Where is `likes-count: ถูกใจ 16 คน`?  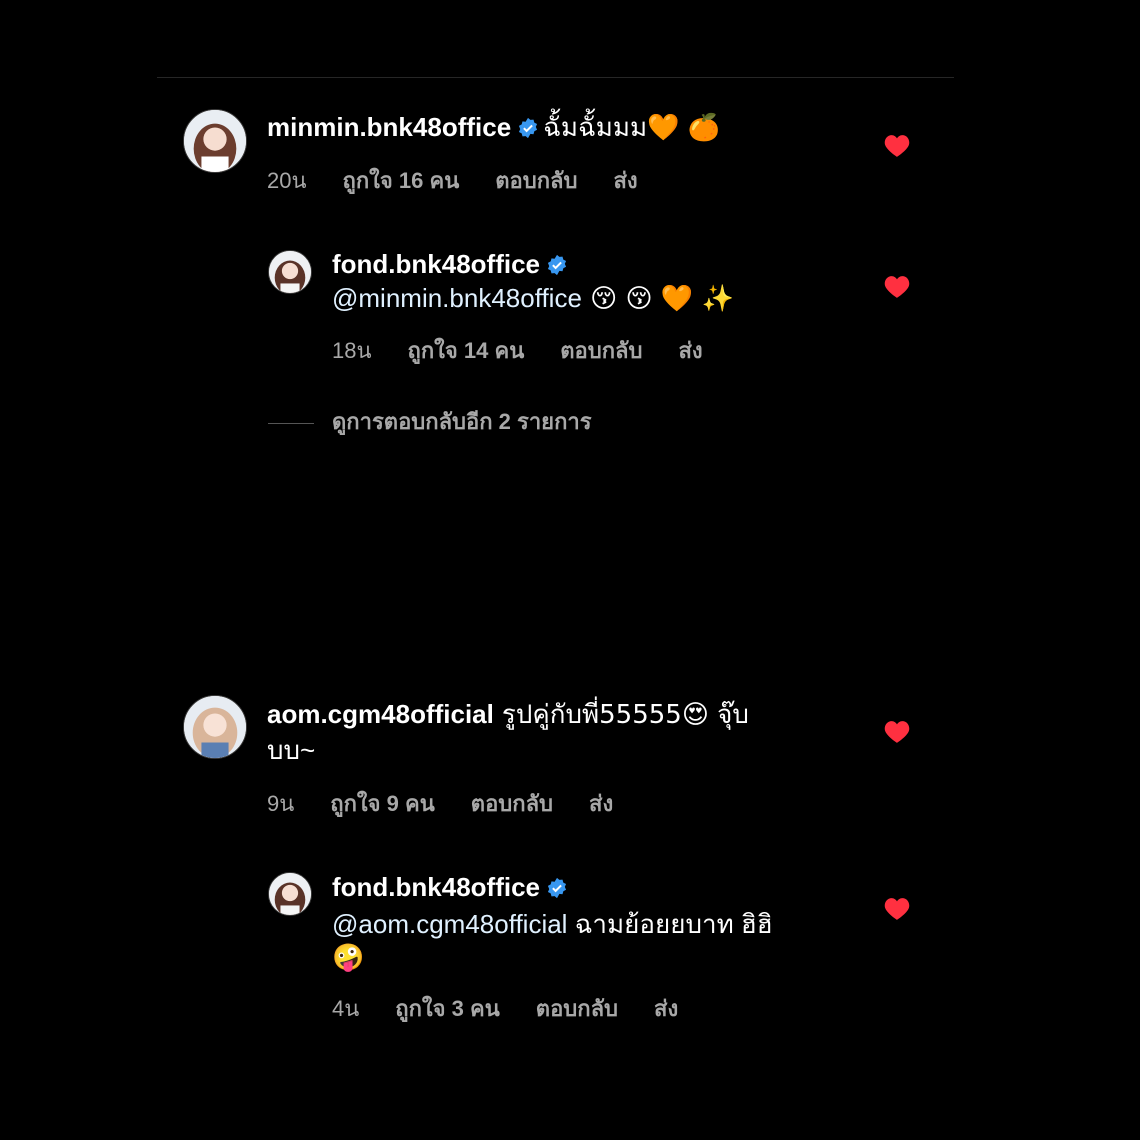
likes-count: ถูกใจ 16 คน is located at coordinates (401, 180).